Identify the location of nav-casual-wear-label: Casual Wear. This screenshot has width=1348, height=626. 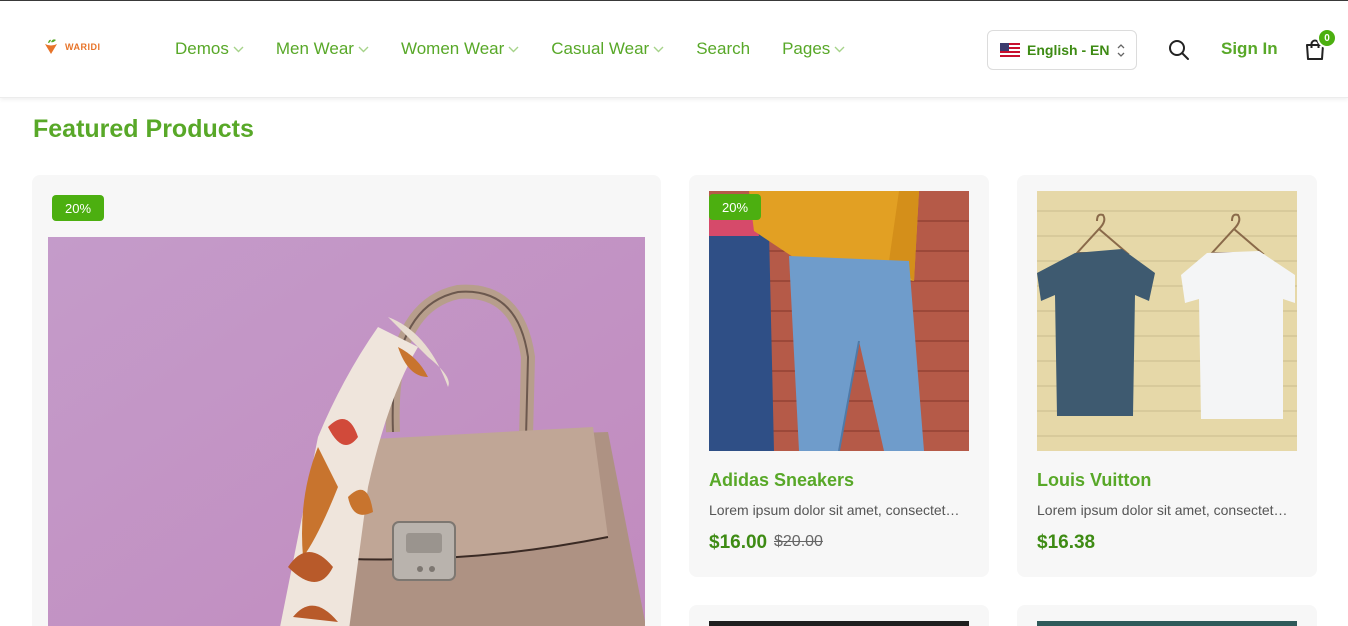
(600, 48).